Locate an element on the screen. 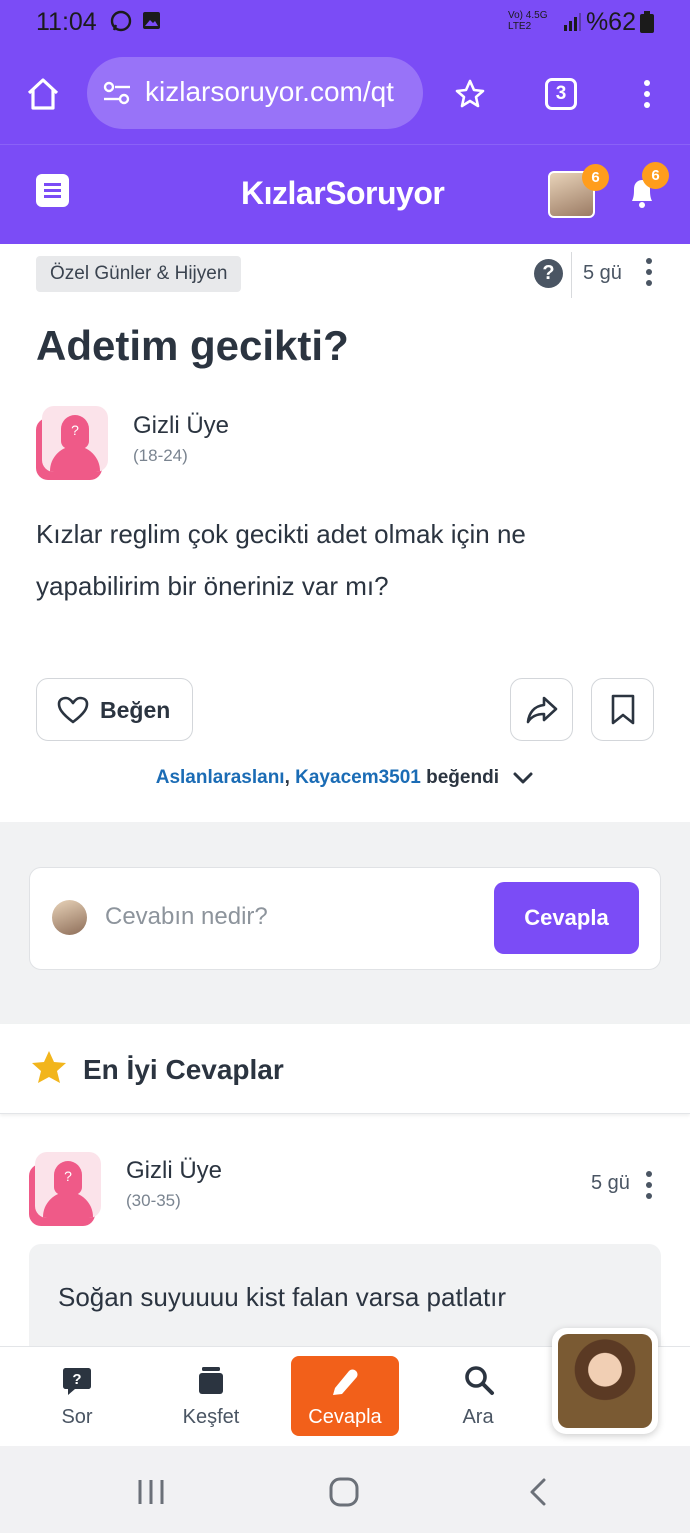 This screenshot has width=690, height=1533. browser-toolbar: kizlarsoruyor.com/qt 3 is located at coordinates (345, 94).